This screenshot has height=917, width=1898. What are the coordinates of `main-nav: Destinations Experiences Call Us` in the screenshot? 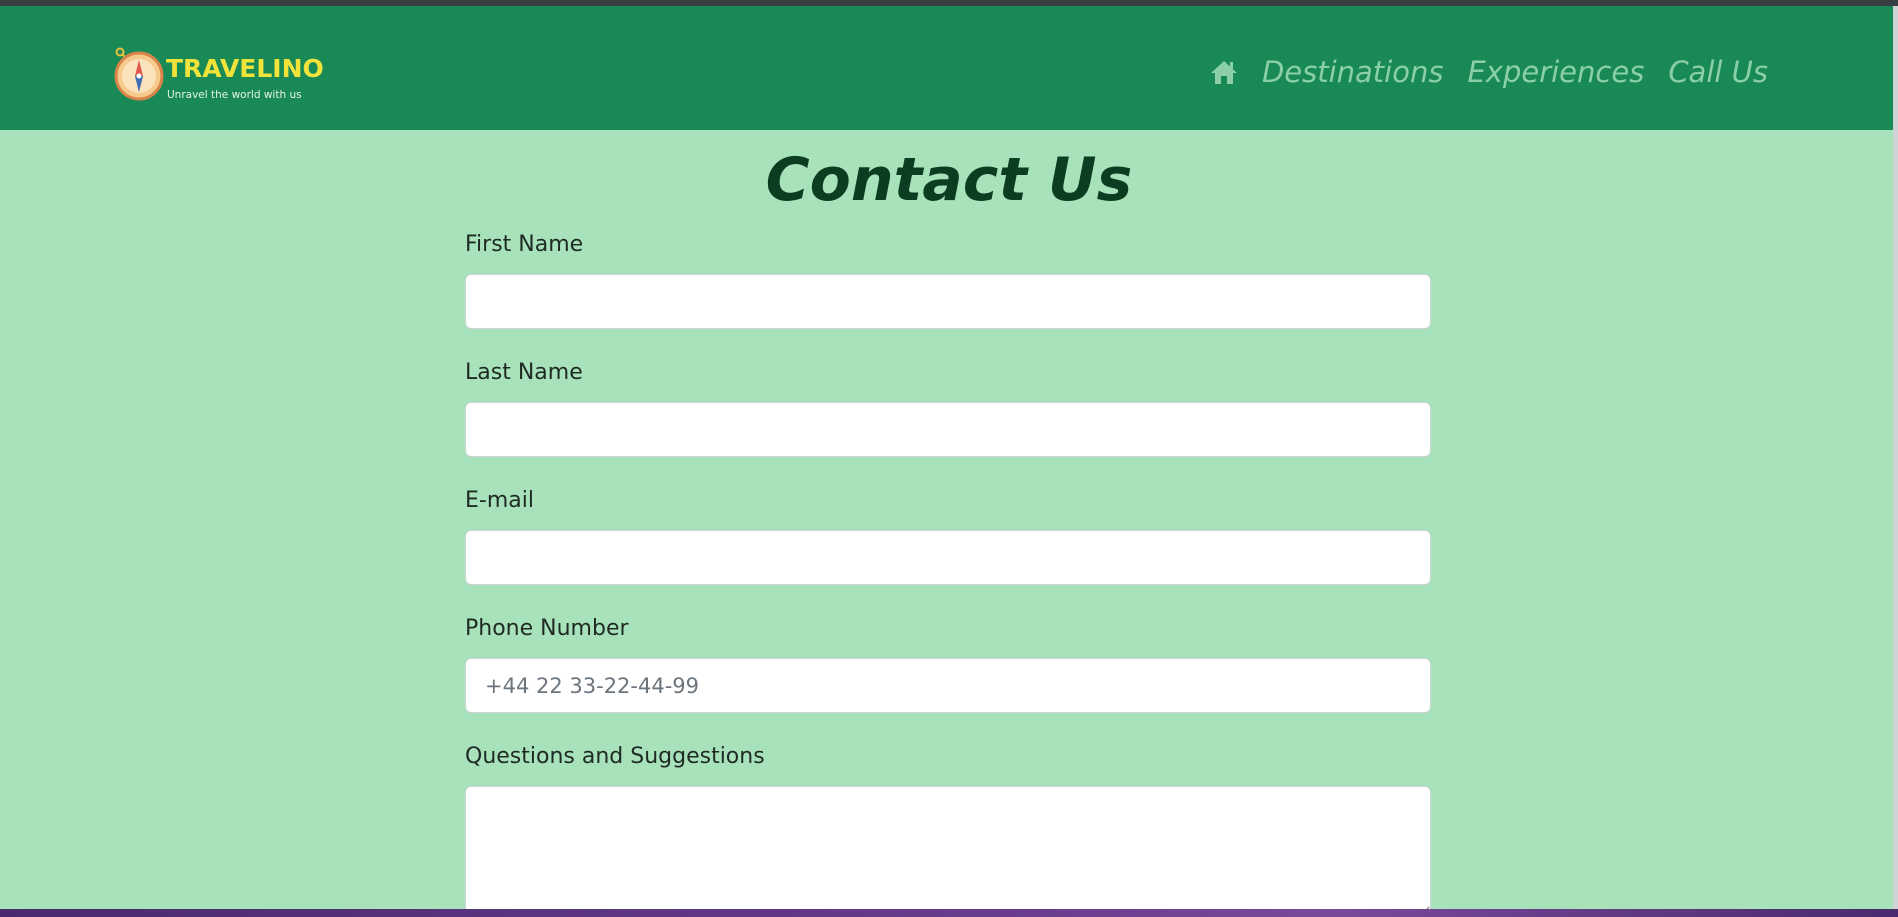 It's located at (1489, 72).